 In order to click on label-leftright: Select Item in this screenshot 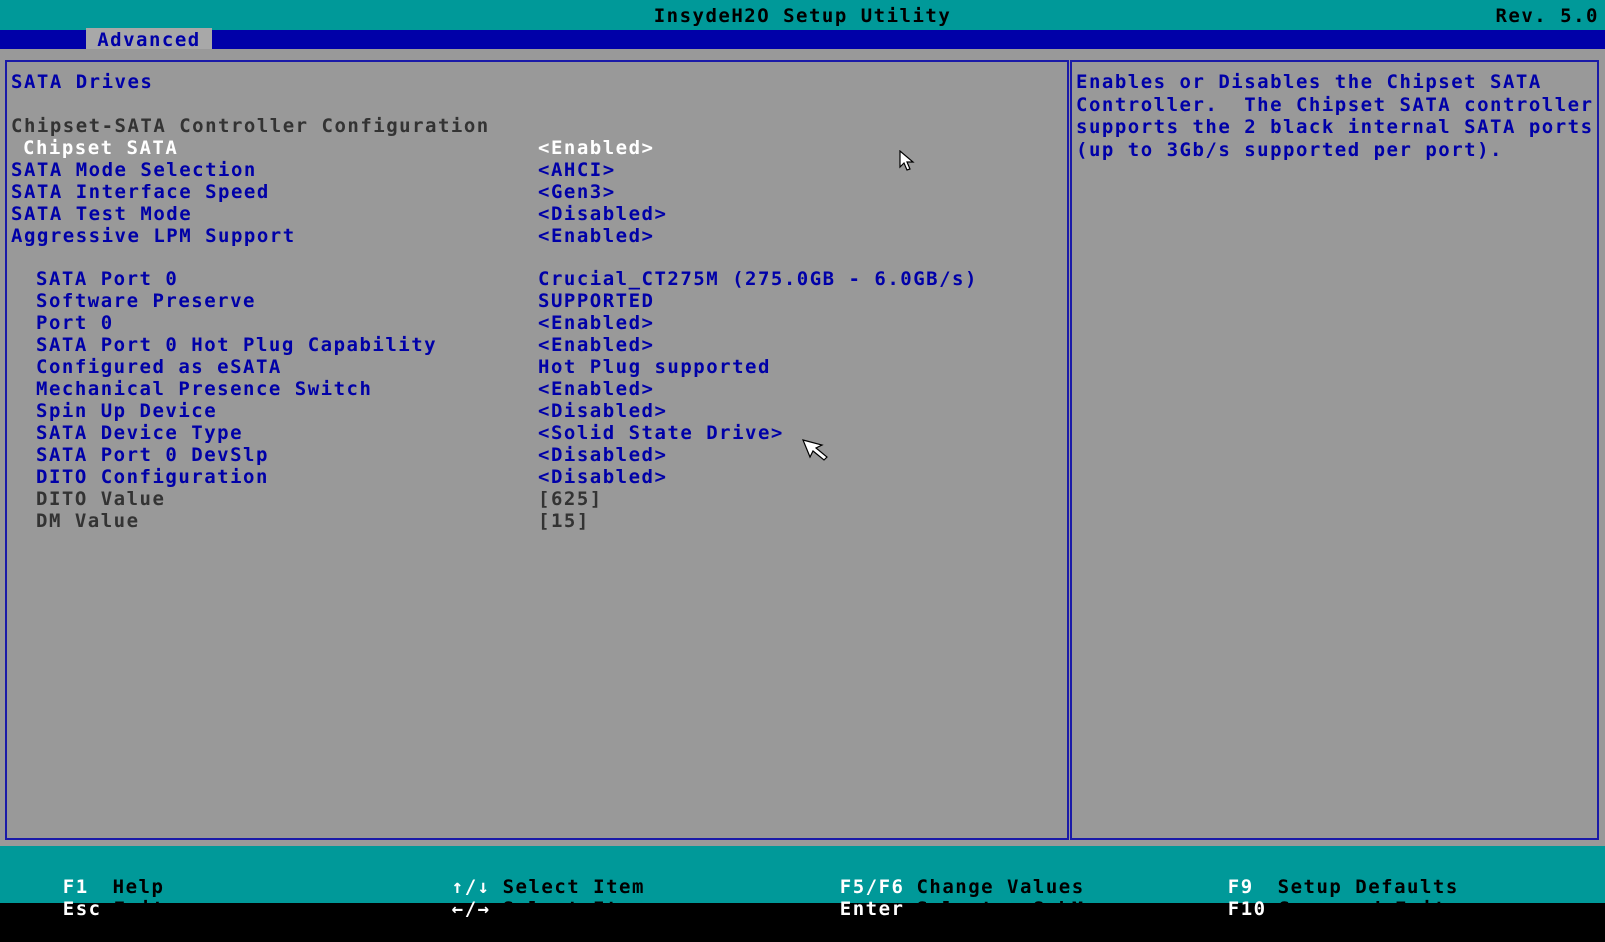, I will do `click(573, 909)`.